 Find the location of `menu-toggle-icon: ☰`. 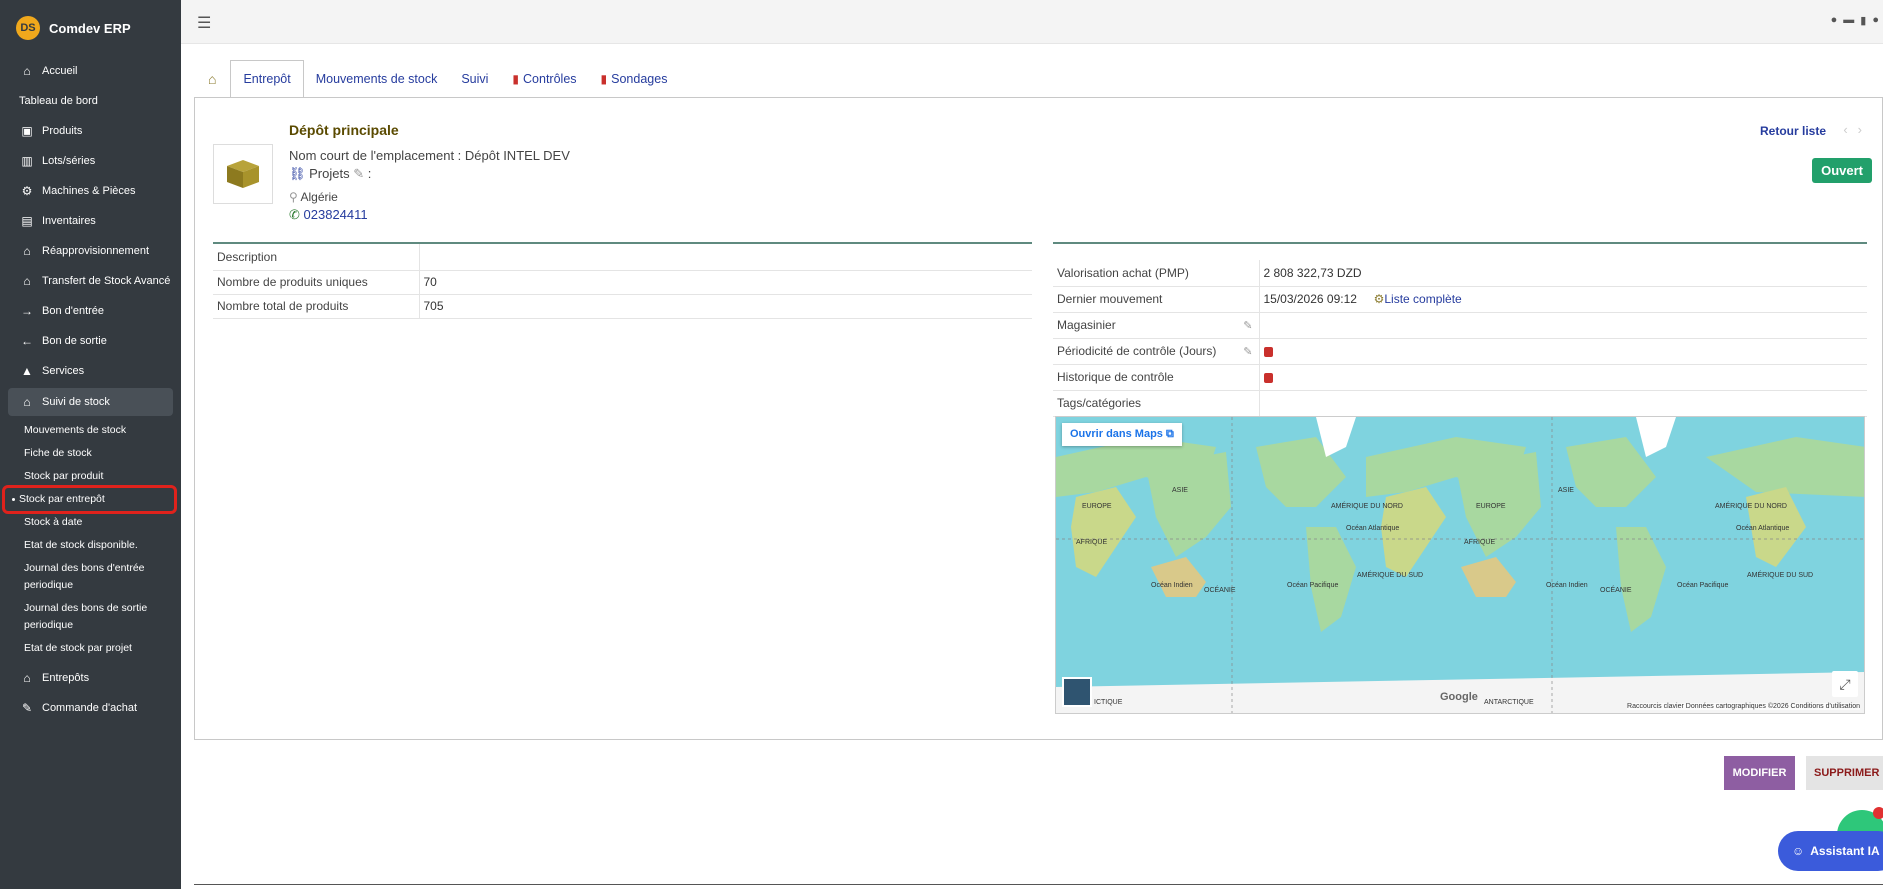

menu-toggle-icon: ☰ is located at coordinates (204, 23).